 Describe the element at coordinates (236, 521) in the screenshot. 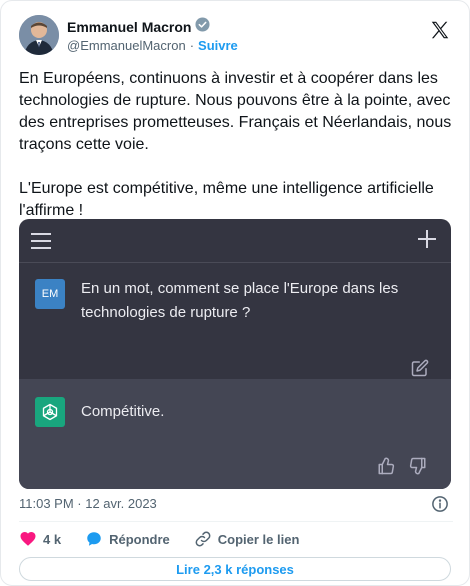

I see `divider` at that location.